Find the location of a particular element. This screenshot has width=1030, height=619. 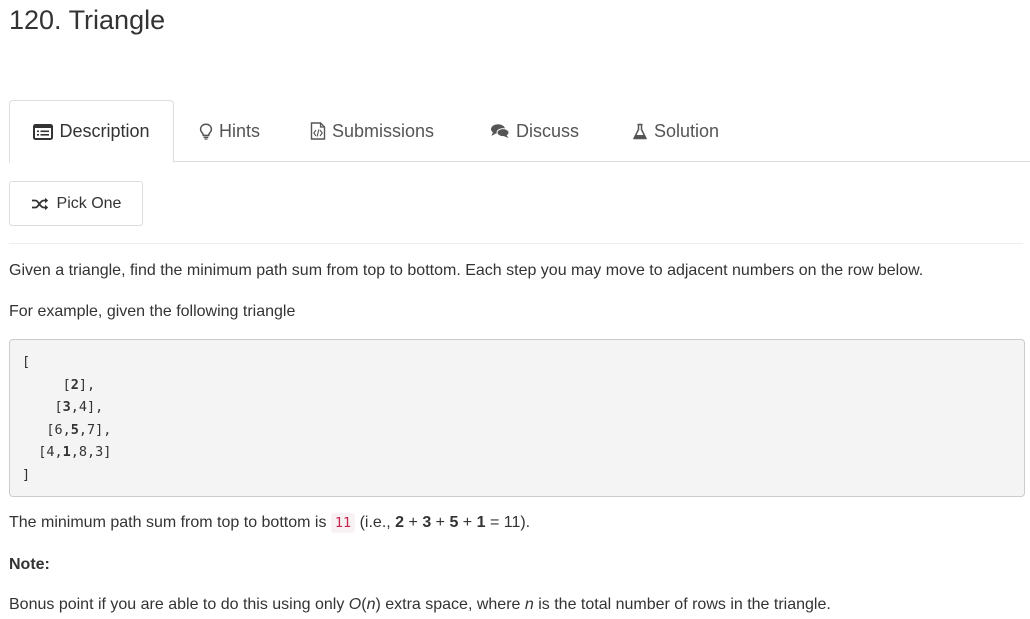

tab-solution: Solution is located at coordinates (675, 131).